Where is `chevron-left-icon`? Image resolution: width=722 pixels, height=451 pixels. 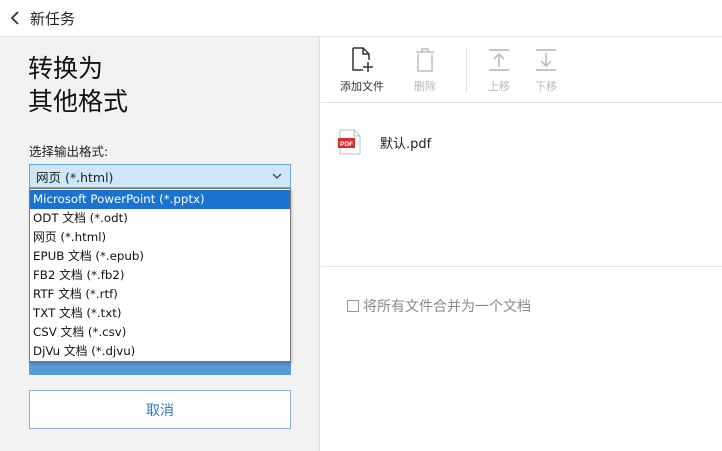 chevron-left-icon is located at coordinates (14, 18).